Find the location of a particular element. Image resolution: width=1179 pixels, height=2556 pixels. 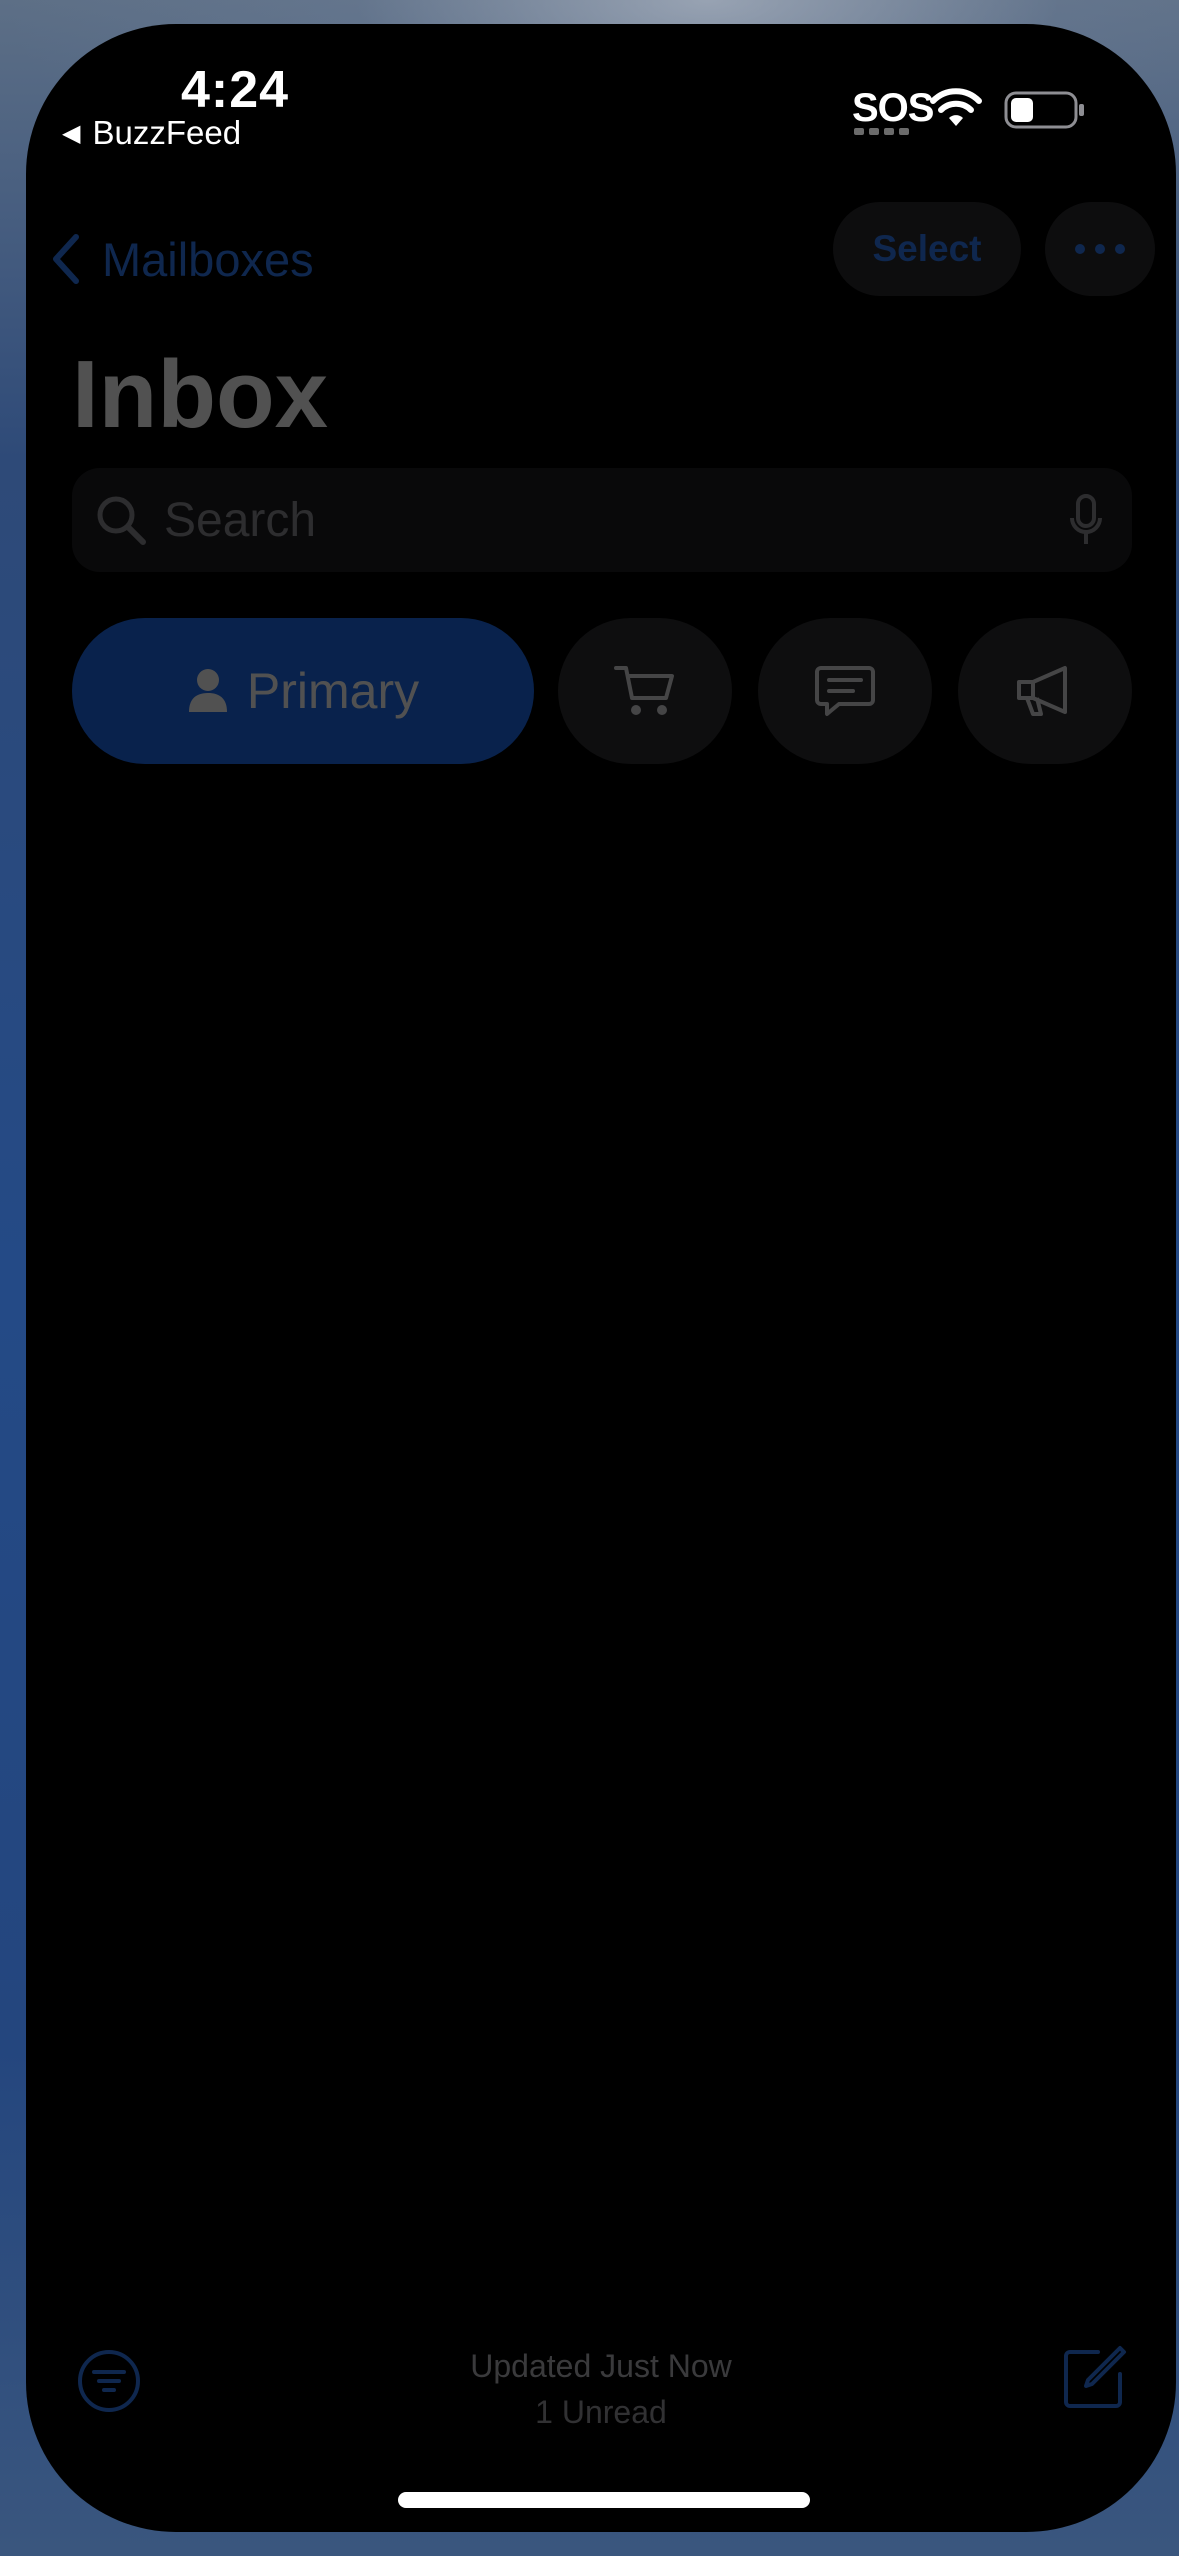

category-shopping-button is located at coordinates (645, 691).